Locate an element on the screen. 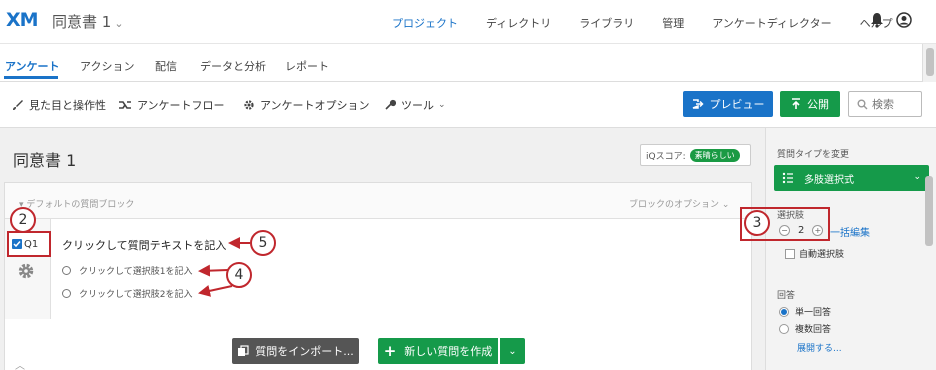 This screenshot has width=936, height=370. annotation-arrows is located at coordinates (224, 267).